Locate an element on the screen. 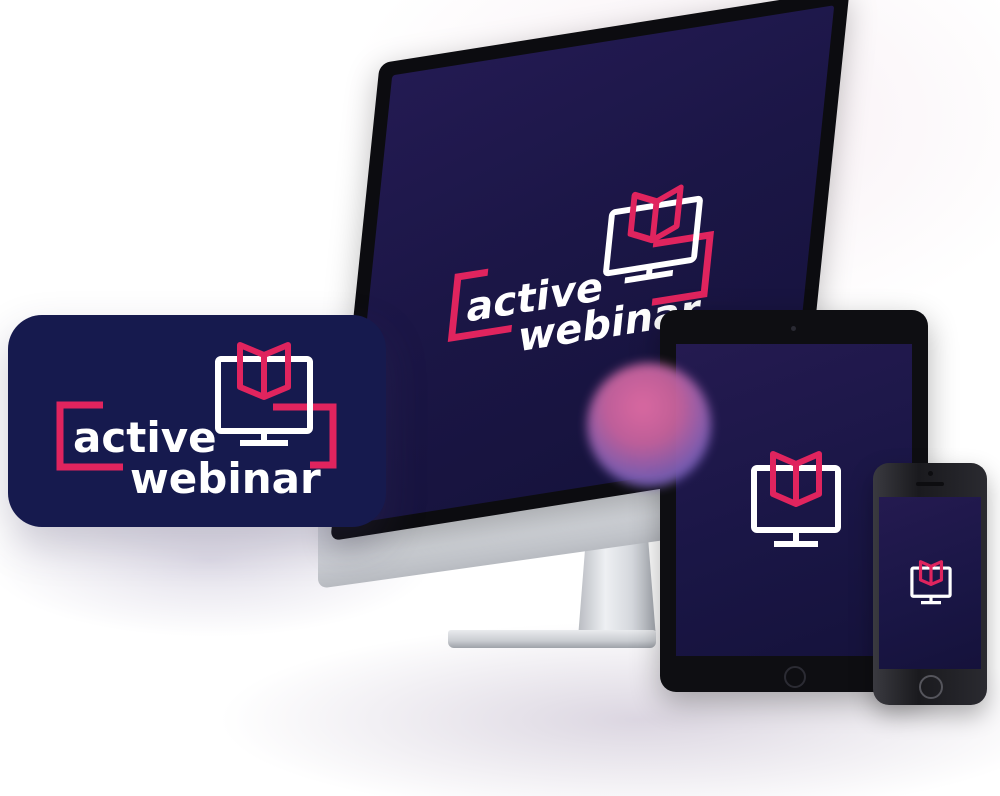  phone-screen is located at coordinates (930, 583).